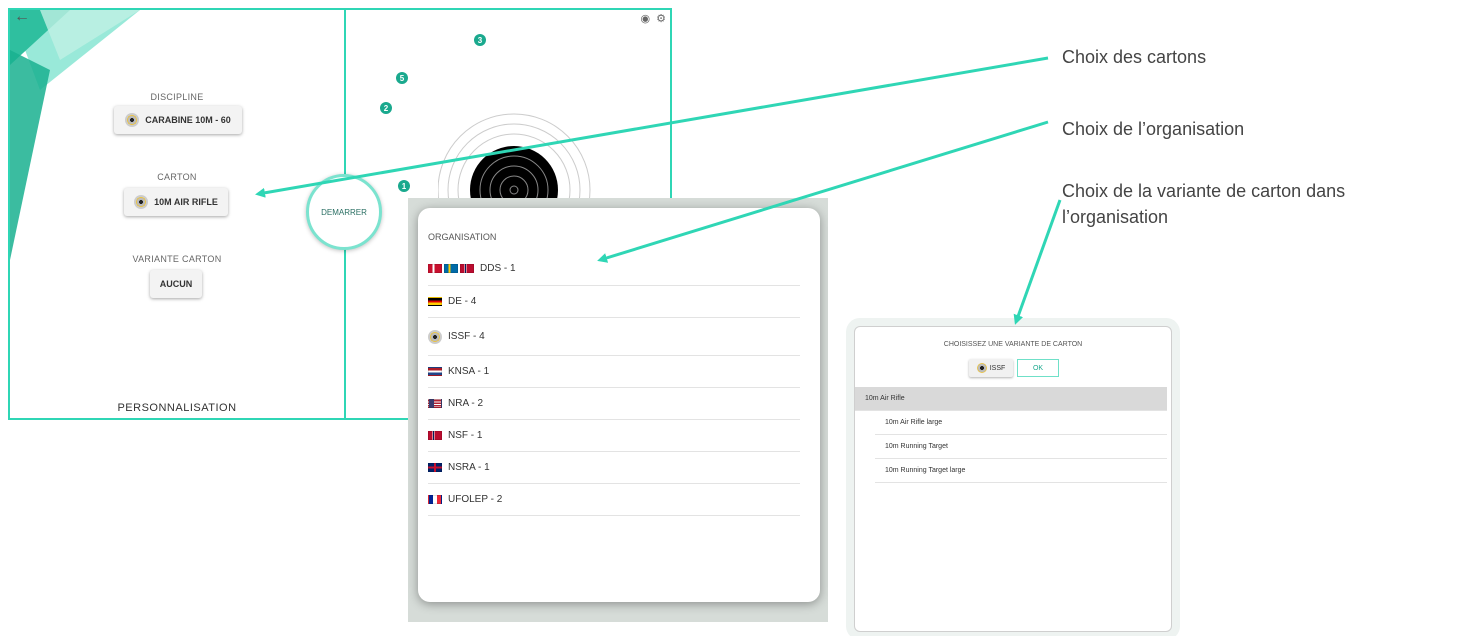 The width and height of the screenshot is (1458, 636). I want to click on arrow-variant, so click(1037, 262).